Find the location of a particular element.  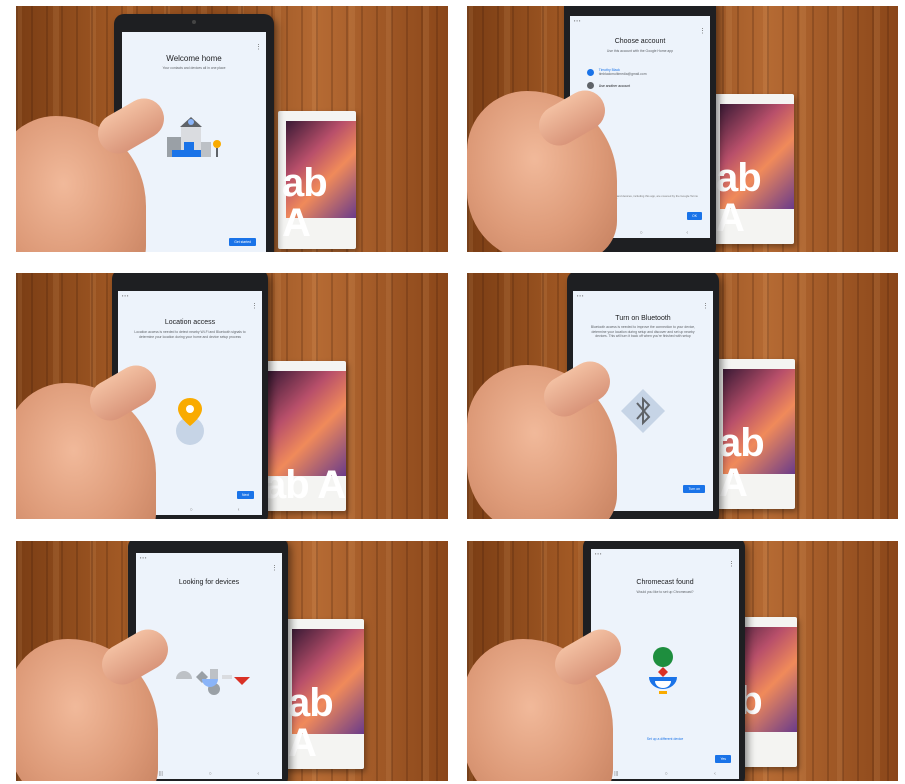

screen-title: Chromecast found is located at coordinates (665, 582).